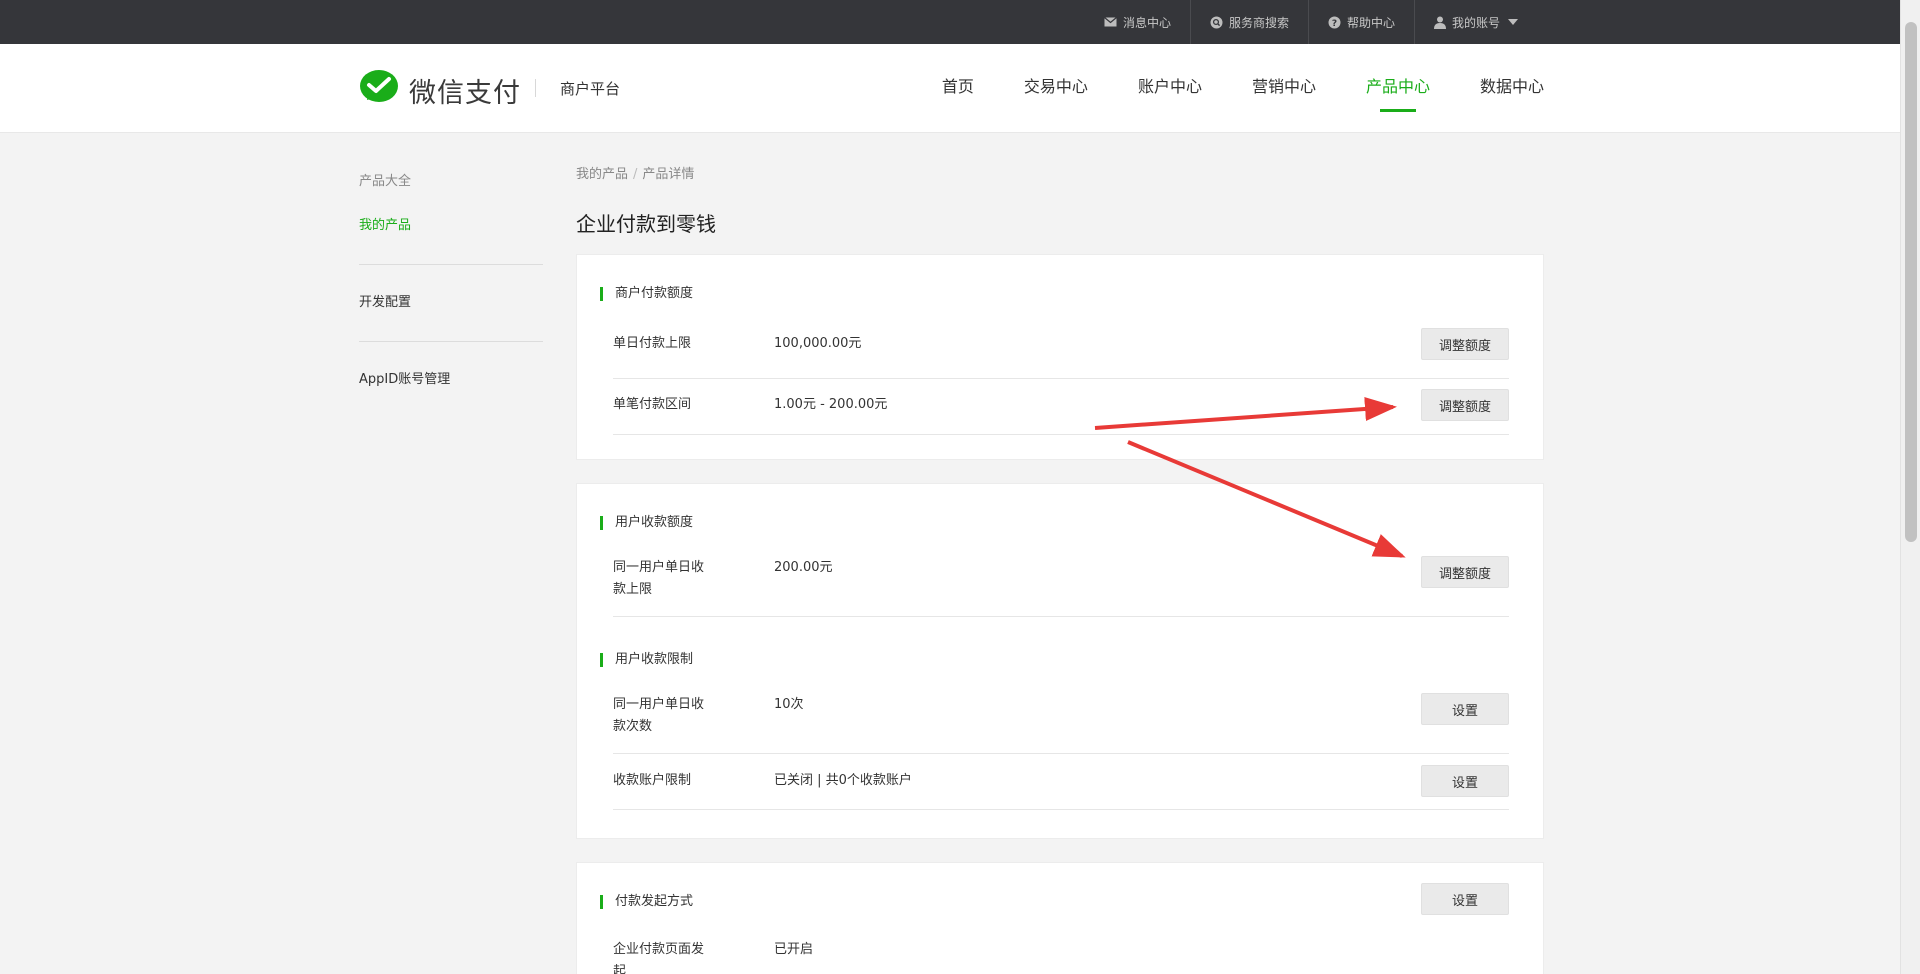 The width and height of the screenshot is (1920, 974). Describe the element at coordinates (1465, 572) in the screenshot. I see `adjust-user-quota-button: 调整额度` at that location.